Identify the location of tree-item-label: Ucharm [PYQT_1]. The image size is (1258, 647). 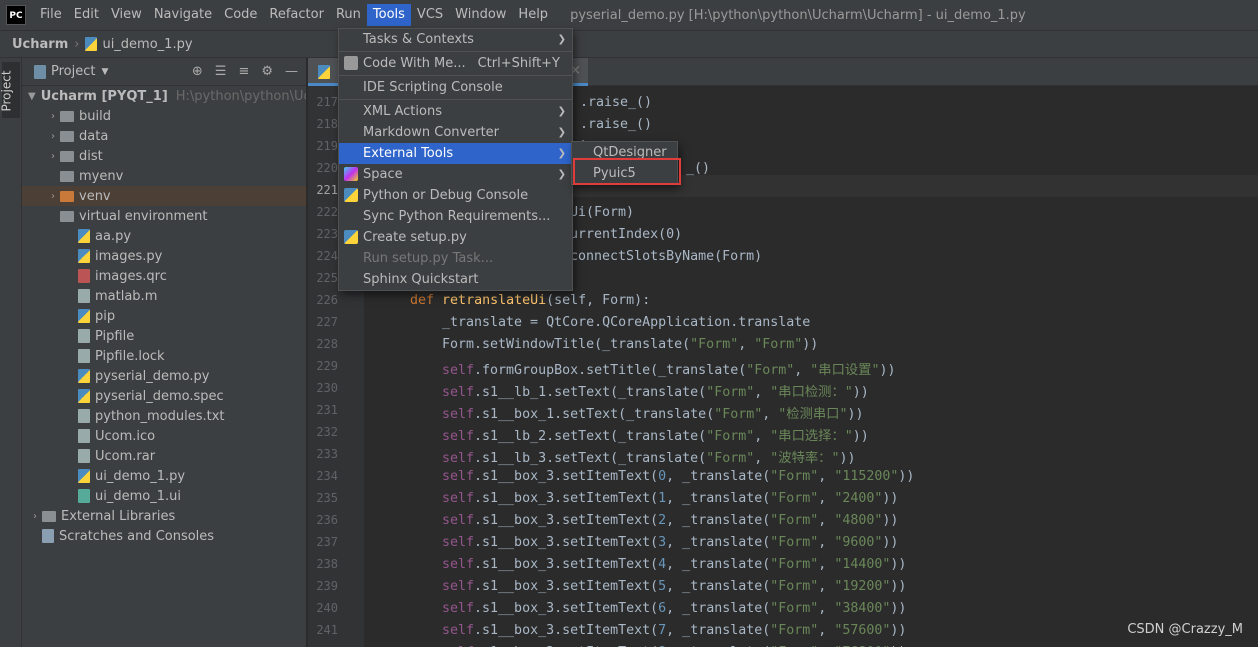
(104, 96).